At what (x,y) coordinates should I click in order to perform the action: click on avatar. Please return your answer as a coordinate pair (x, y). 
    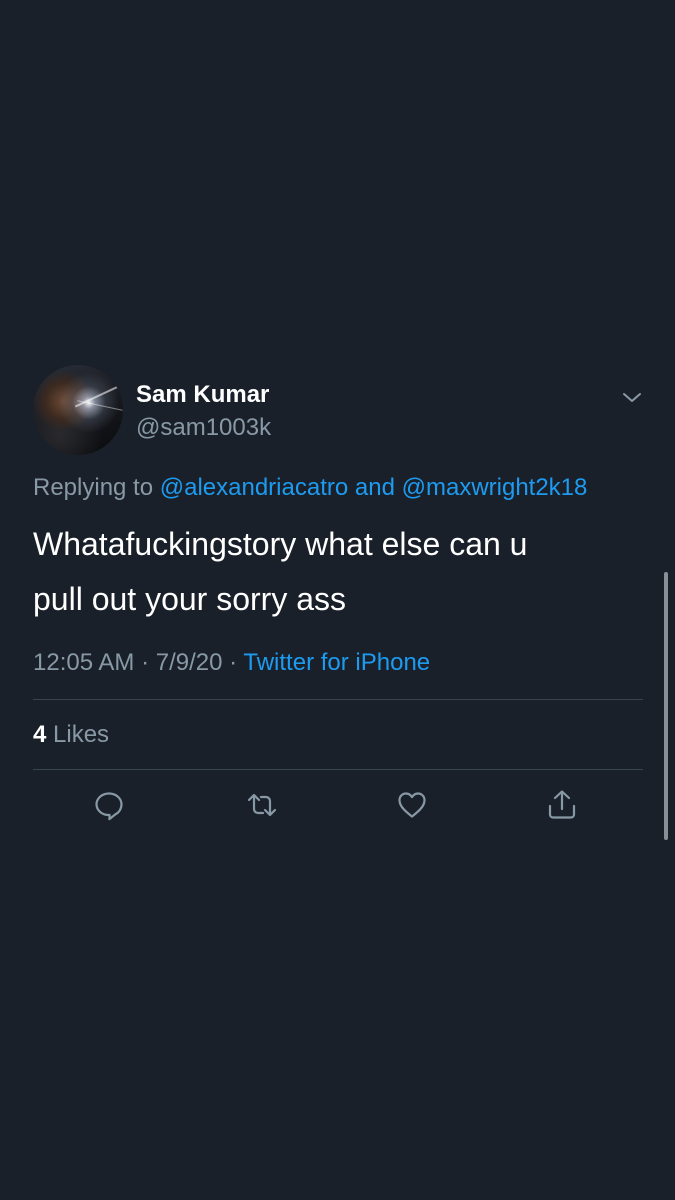
    Looking at the image, I should click on (78, 410).